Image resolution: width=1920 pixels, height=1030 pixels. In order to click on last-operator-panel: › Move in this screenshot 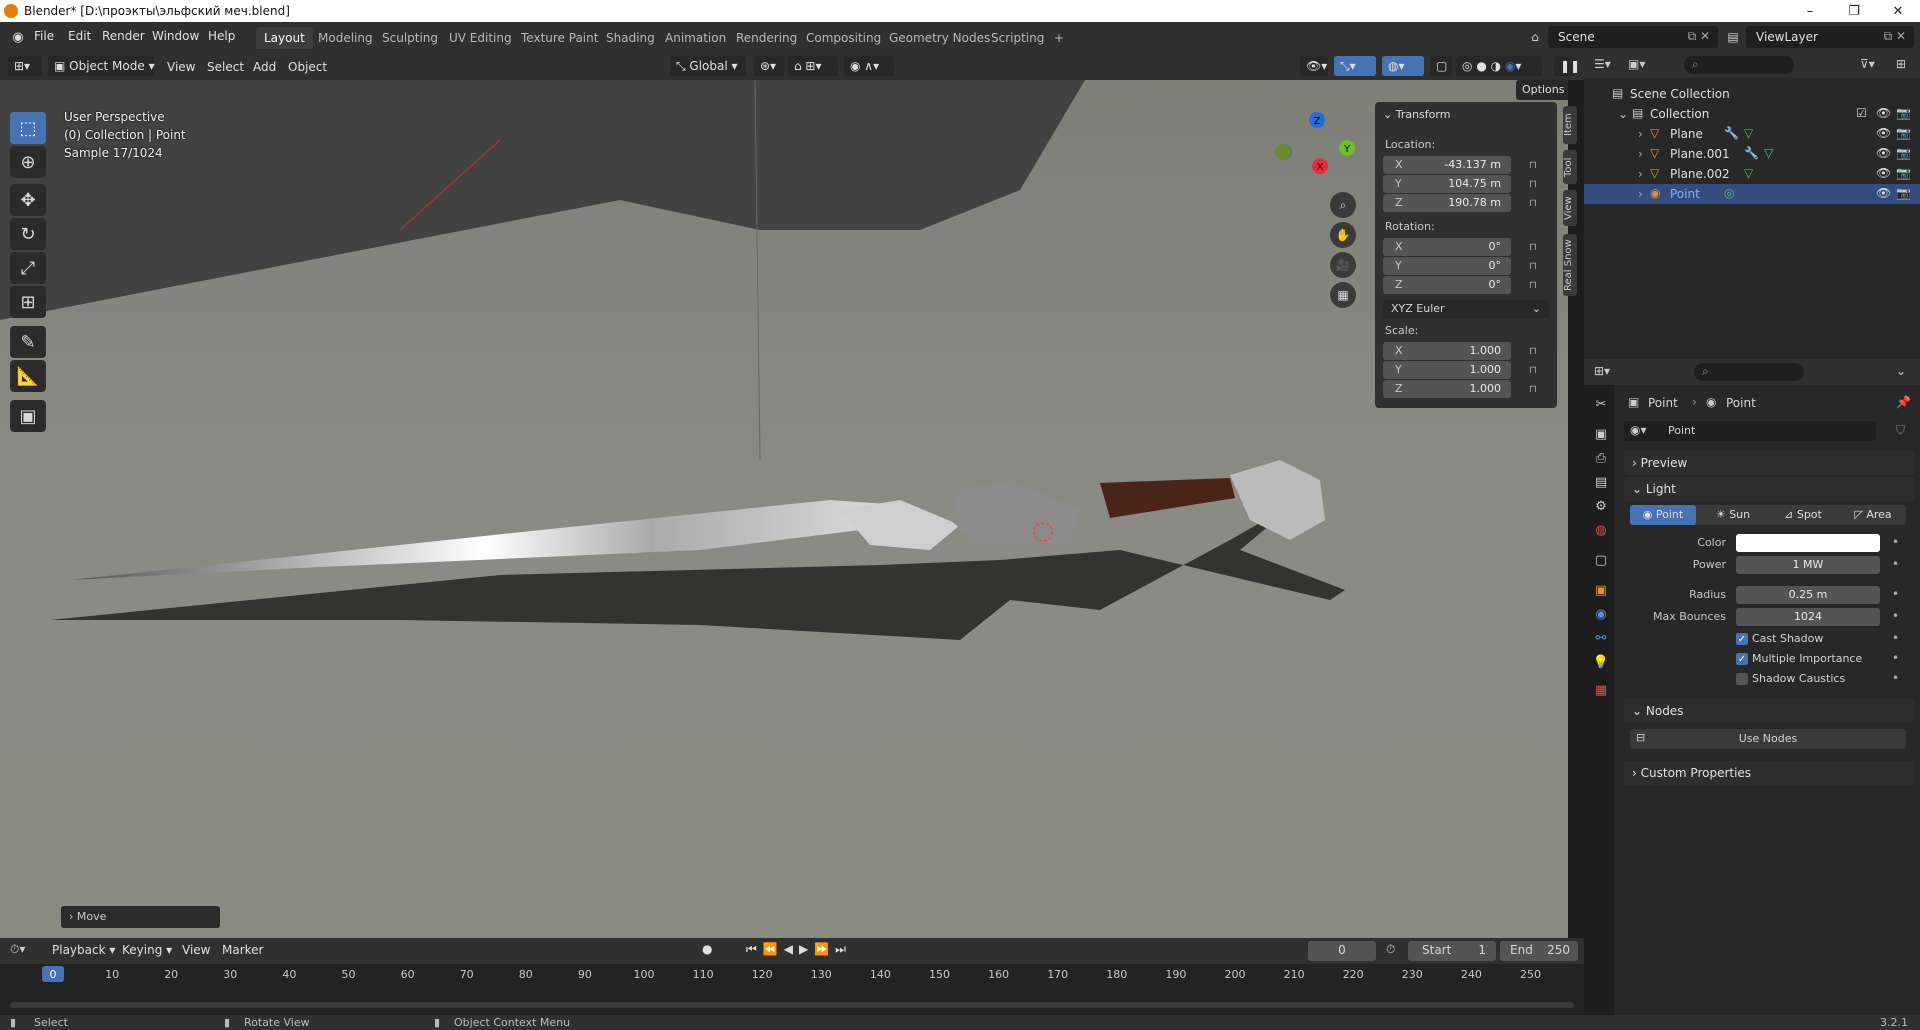, I will do `click(140, 917)`.